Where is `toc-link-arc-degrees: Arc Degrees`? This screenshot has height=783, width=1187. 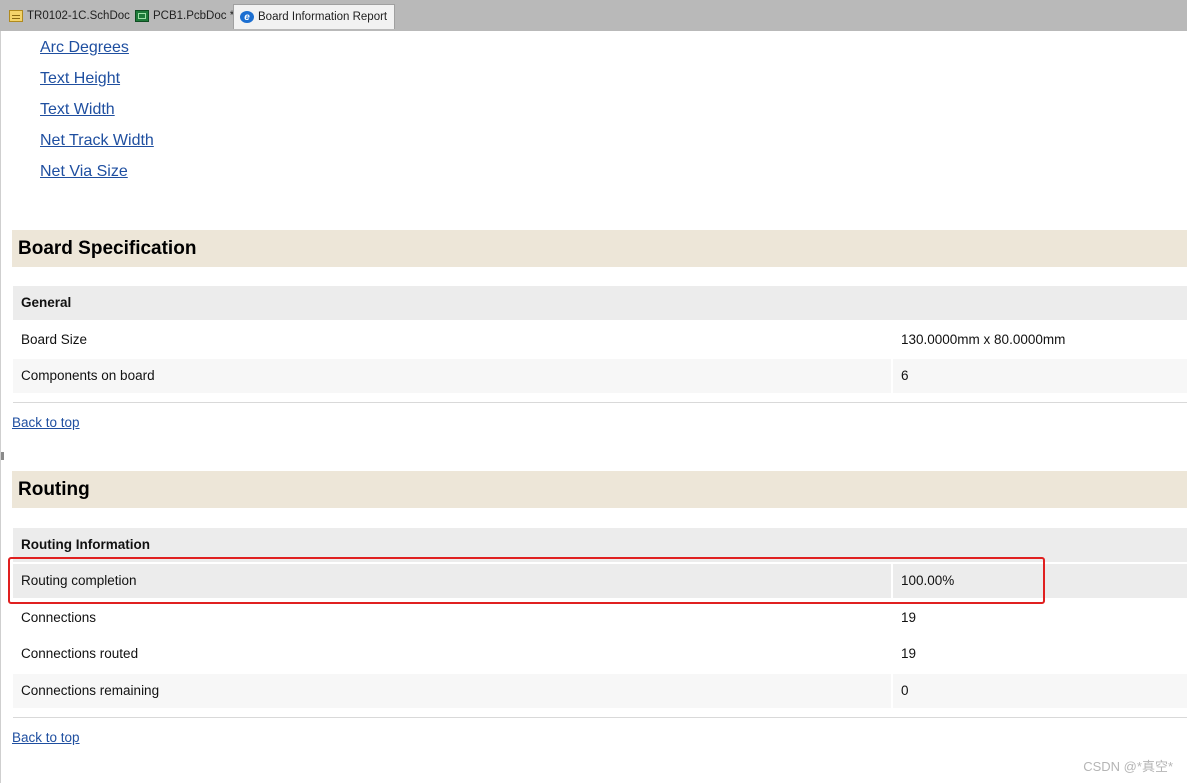 toc-link-arc-degrees: Arc Degrees is located at coordinates (84, 48).